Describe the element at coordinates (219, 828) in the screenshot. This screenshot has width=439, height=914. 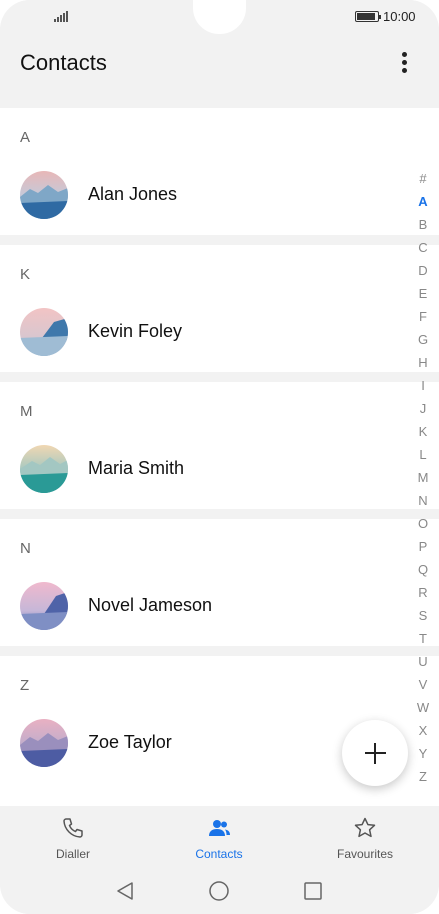
I see `contacts-icon` at that location.